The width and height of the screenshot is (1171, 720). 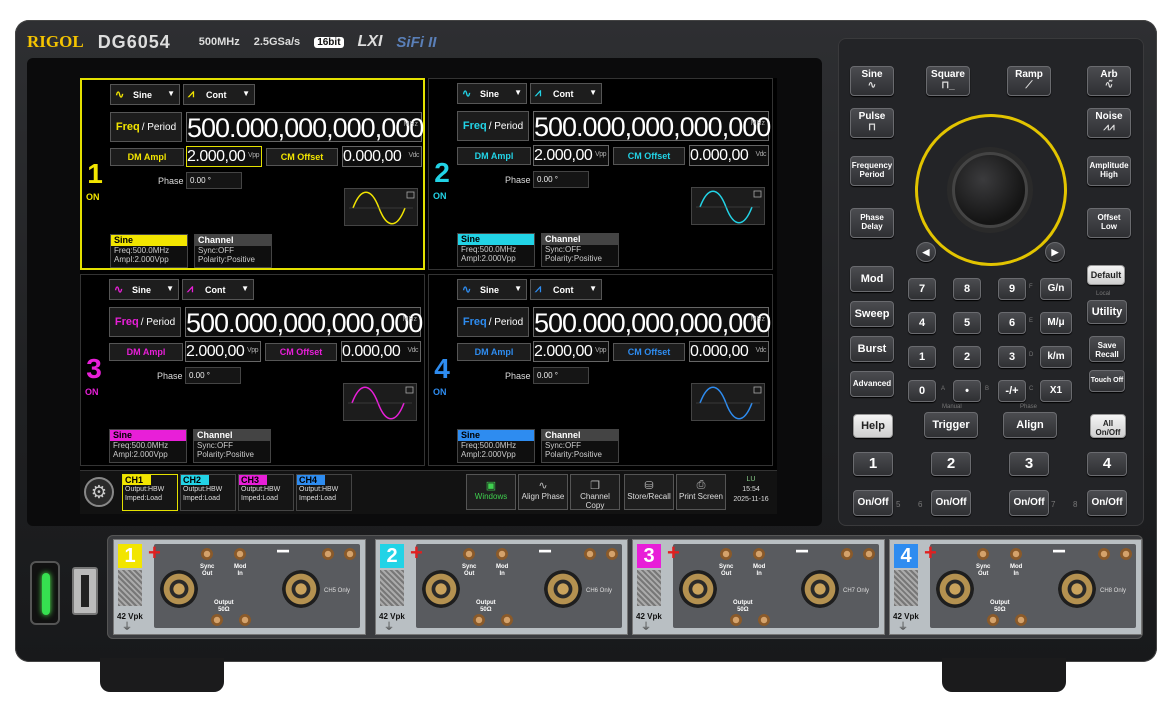 What do you see at coordinates (872, 314) in the screenshot?
I see `sweep-key: Sweep` at bounding box center [872, 314].